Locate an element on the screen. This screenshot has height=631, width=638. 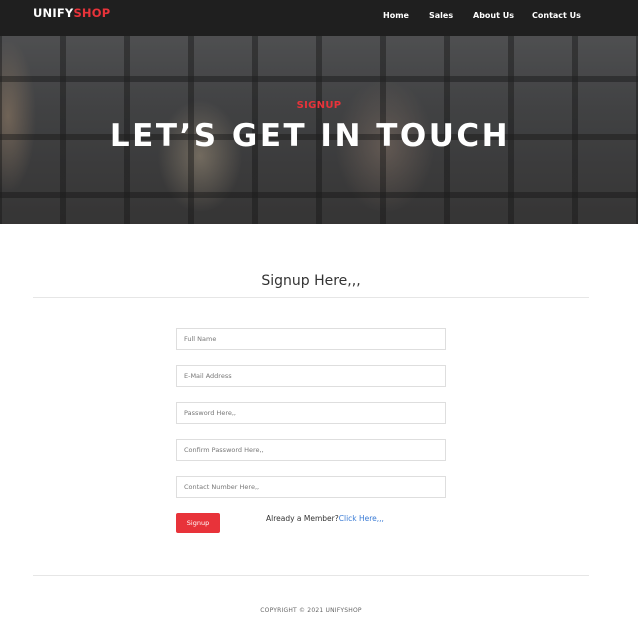
hero-subtitle: SIGNUP is located at coordinates (319, 105).